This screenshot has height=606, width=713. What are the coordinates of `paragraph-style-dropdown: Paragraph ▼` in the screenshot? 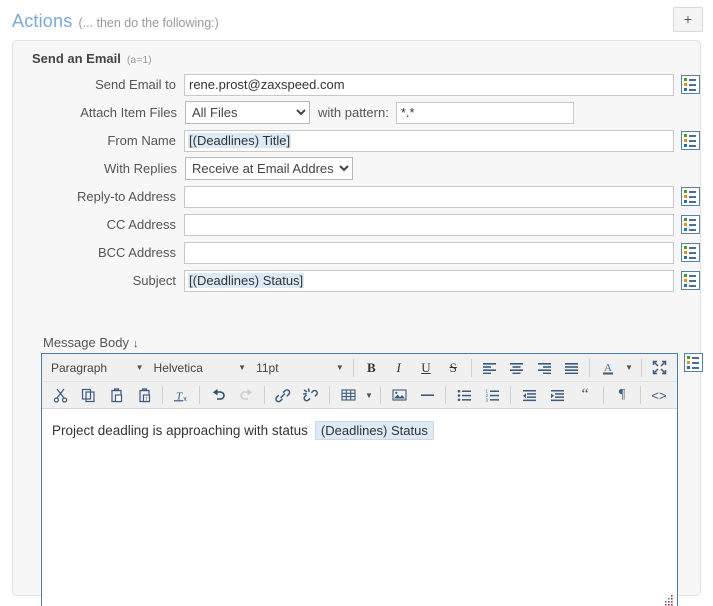 It's located at (97, 367).